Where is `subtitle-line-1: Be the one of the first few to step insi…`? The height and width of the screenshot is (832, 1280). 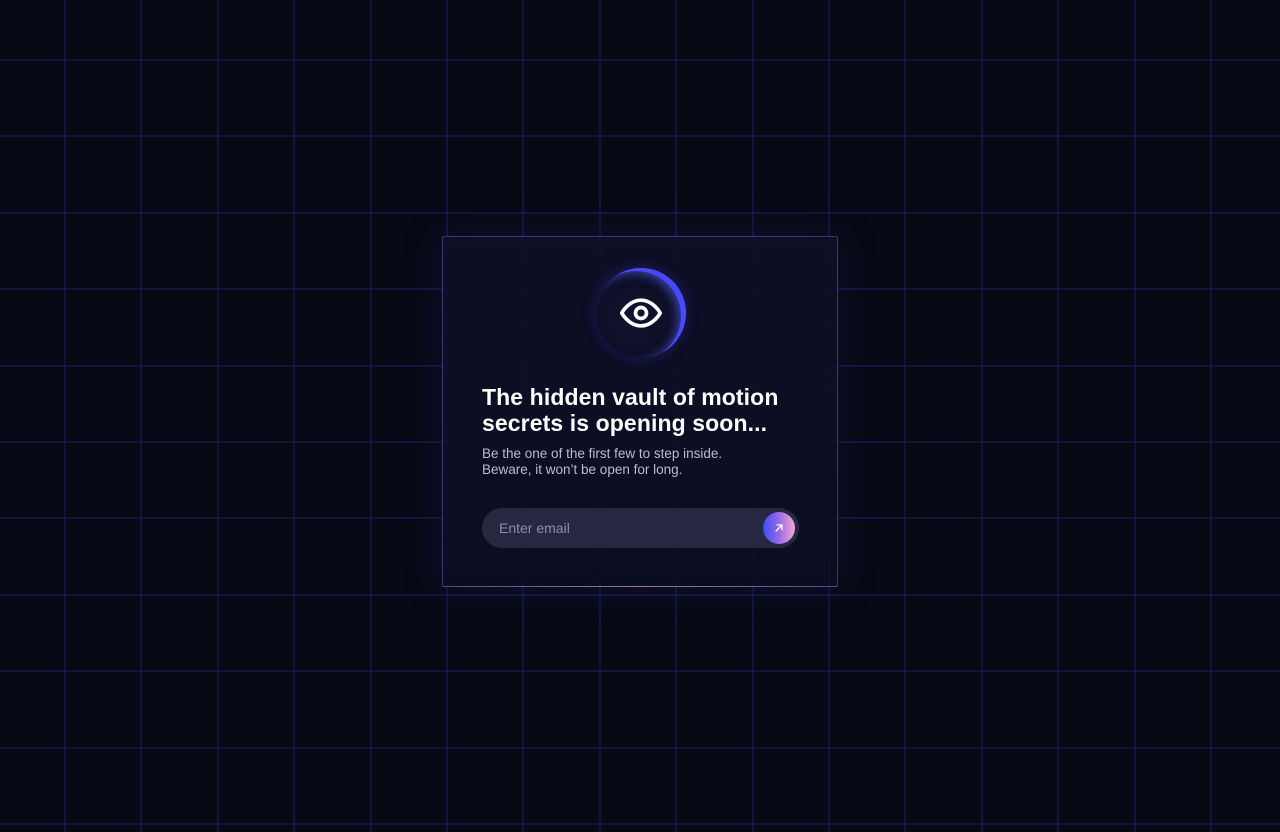 subtitle-line-1: Be the one of the first few to step insi… is located at coordinates (602, 453).